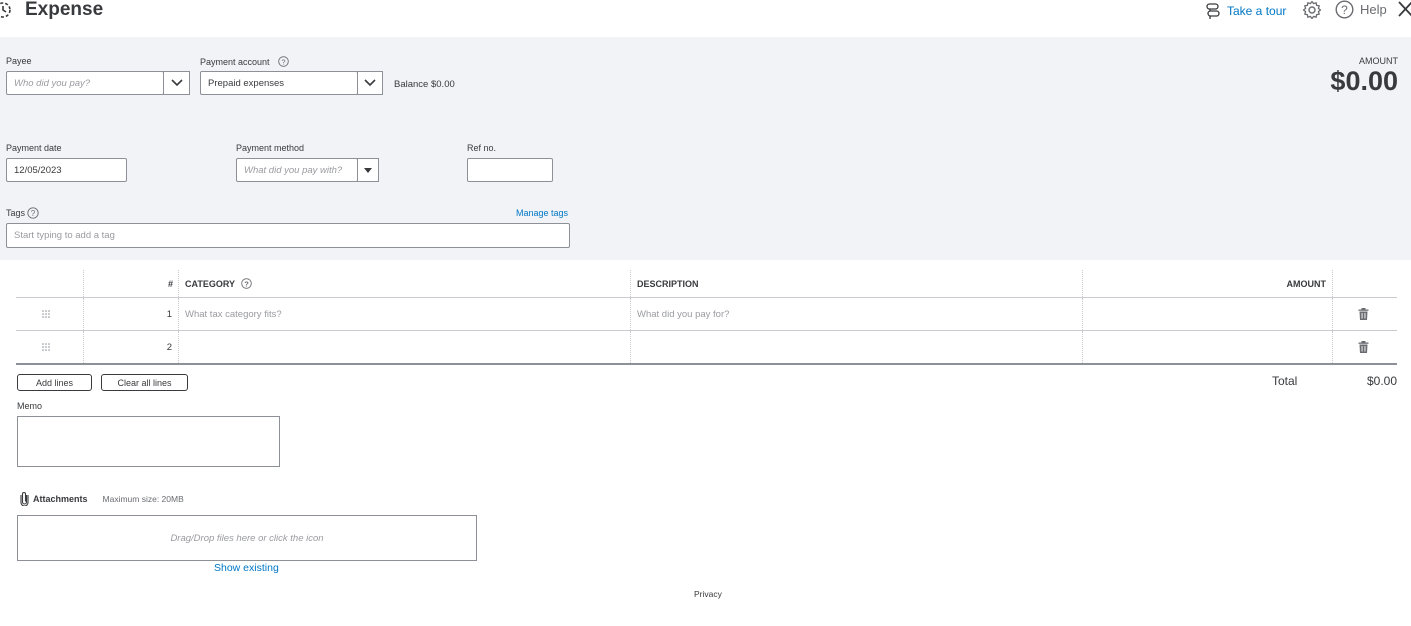 The image size is (1411, 626). I want to click on caret-down-icon, so click(368, 170).